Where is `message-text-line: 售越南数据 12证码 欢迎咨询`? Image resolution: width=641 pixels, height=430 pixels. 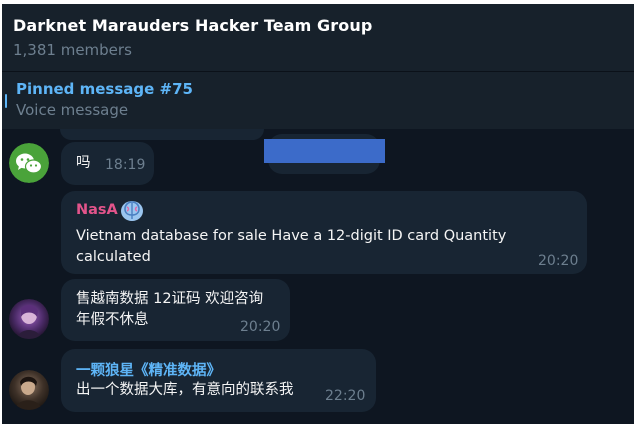 message-text-line: 售越南数据 12证码 欢迎咨询 is located at coordinates (170, 299).